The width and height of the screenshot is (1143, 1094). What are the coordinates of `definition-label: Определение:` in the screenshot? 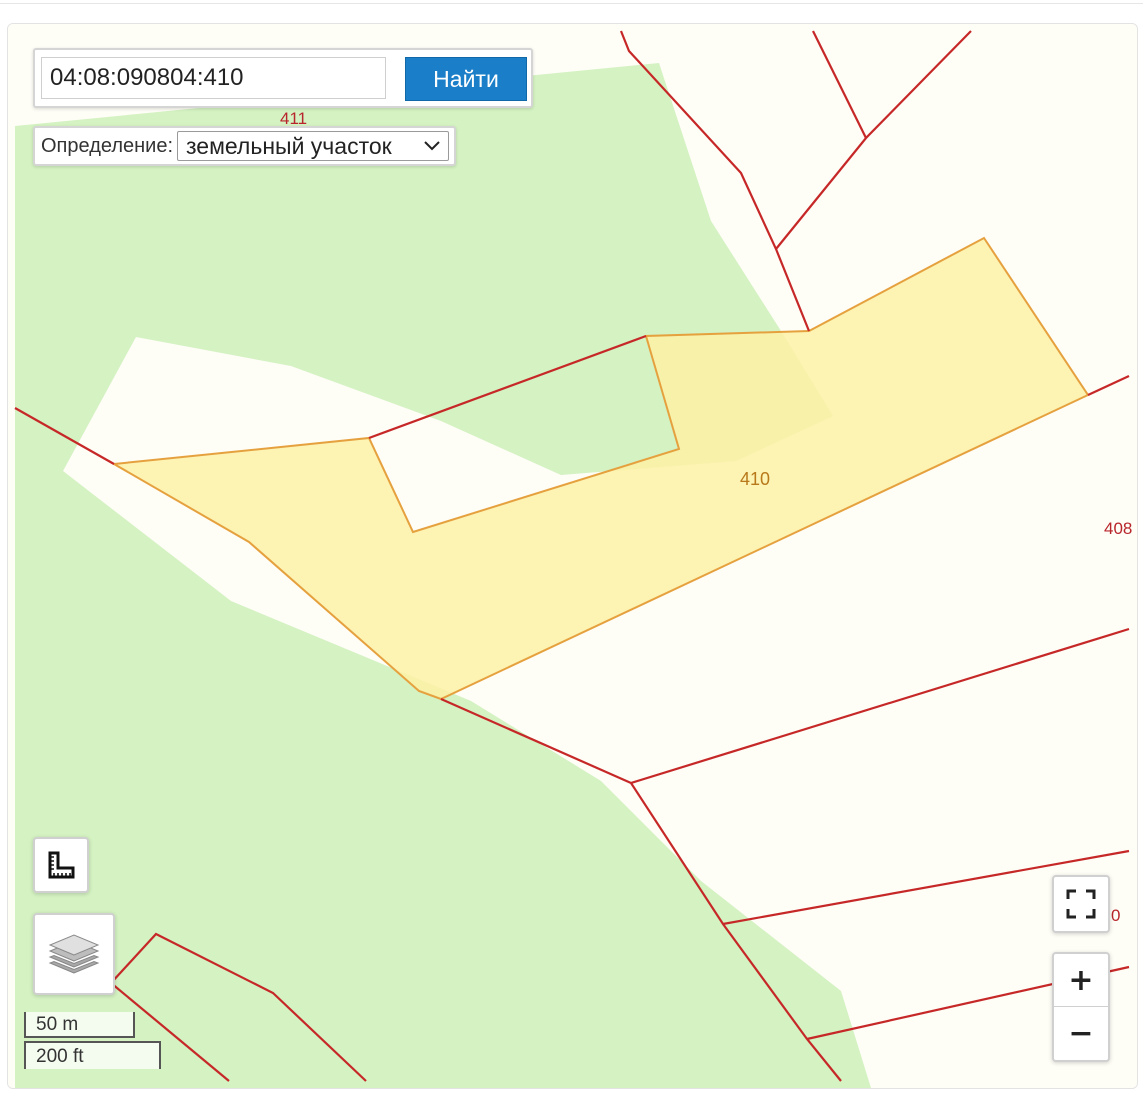 It's located at (107, 145).